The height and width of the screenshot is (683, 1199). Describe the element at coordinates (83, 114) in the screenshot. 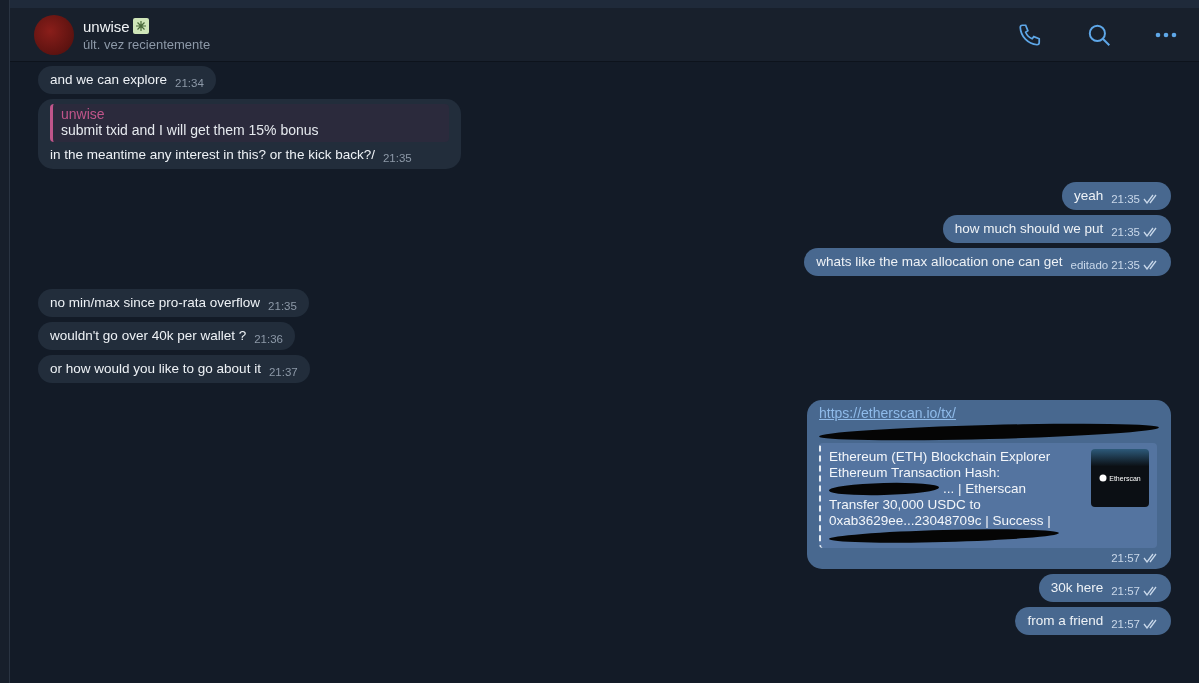

I see `reply-author: unwise` at that location.